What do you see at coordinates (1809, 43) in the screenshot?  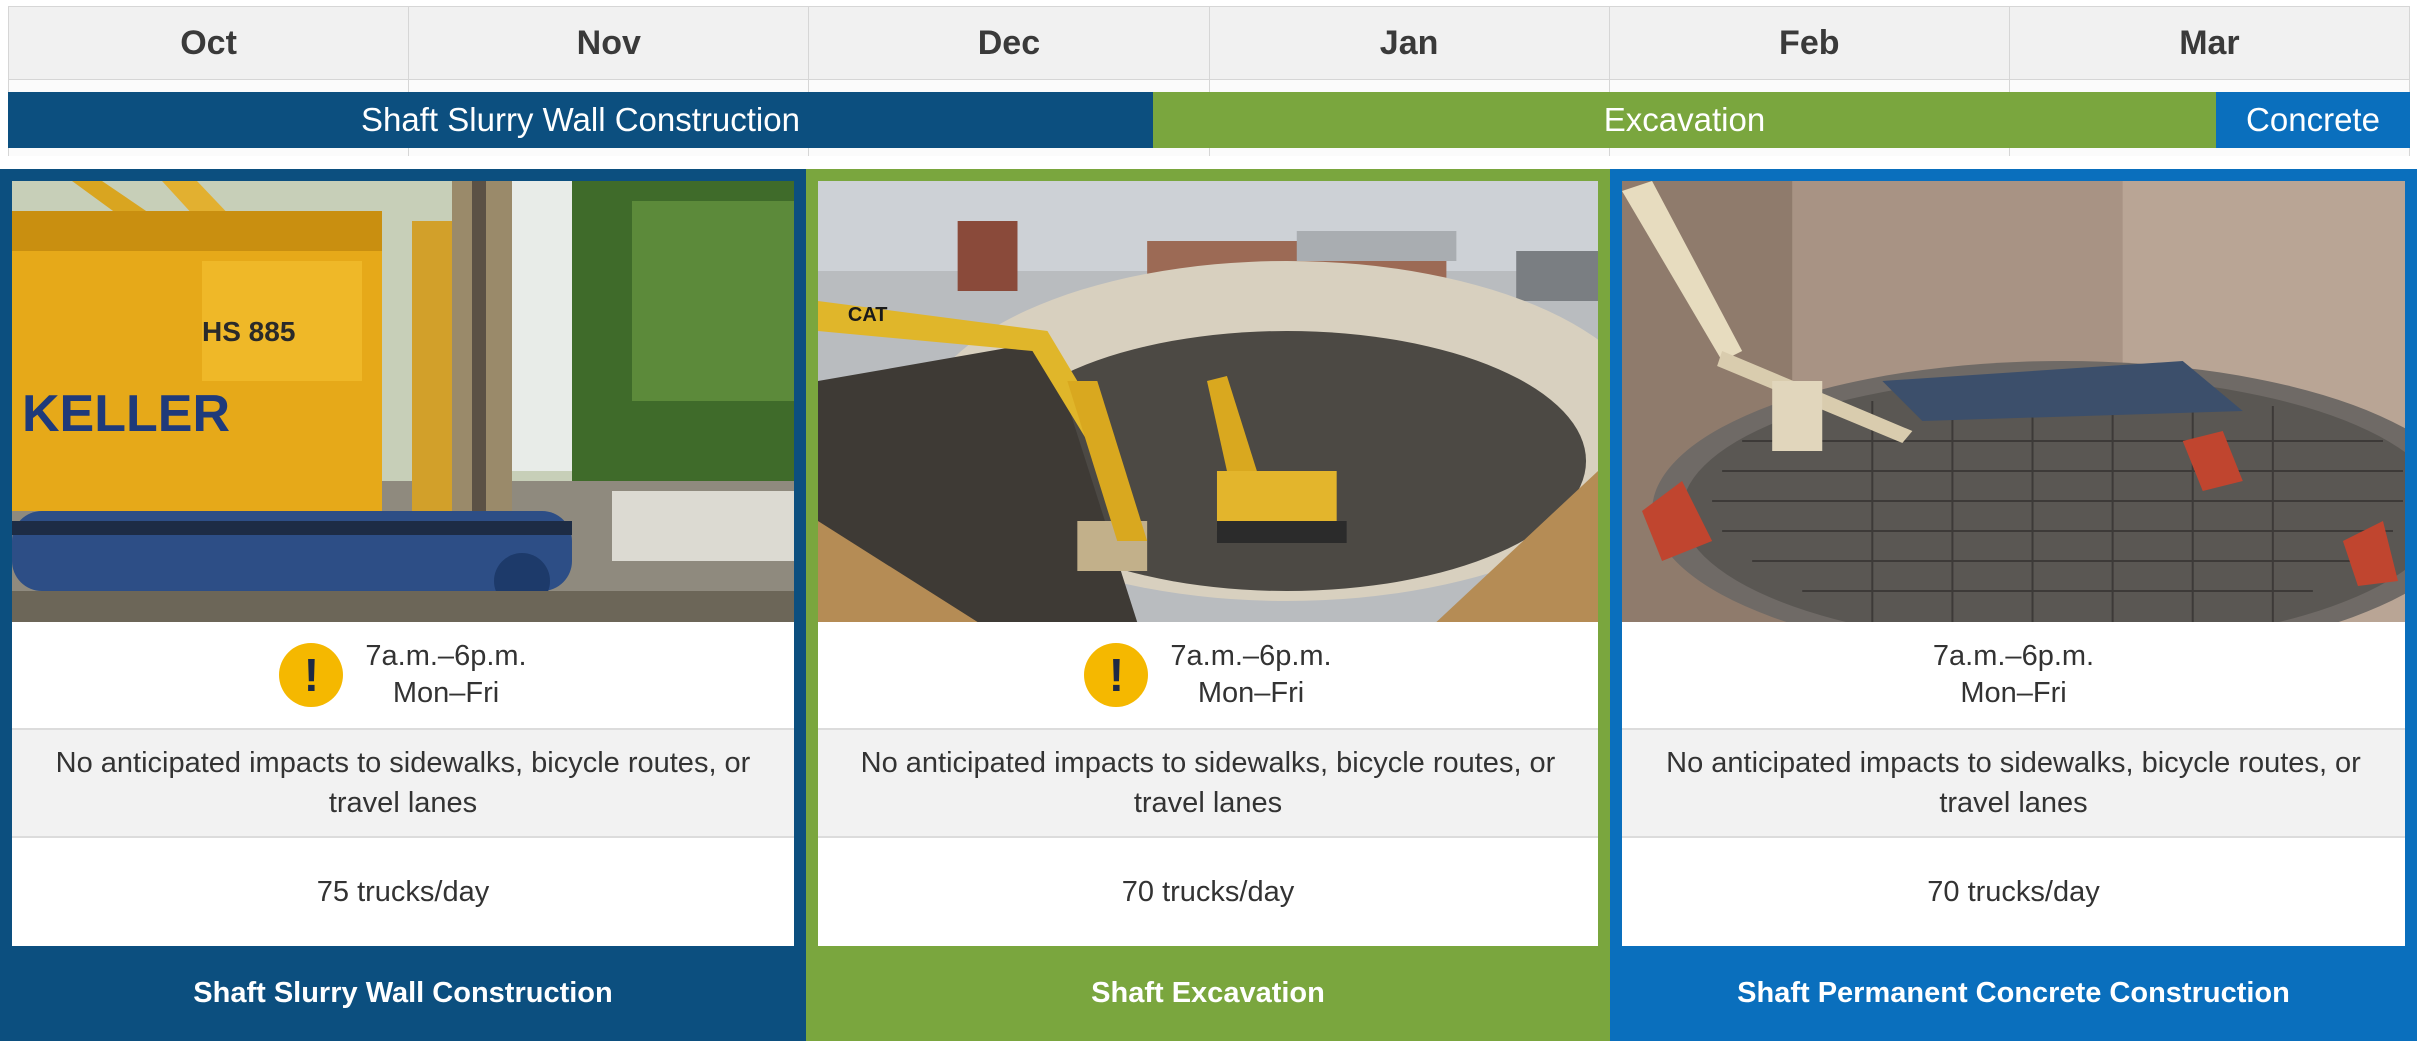 I see `month-label: Feb` at bounding box center [1809, 43].